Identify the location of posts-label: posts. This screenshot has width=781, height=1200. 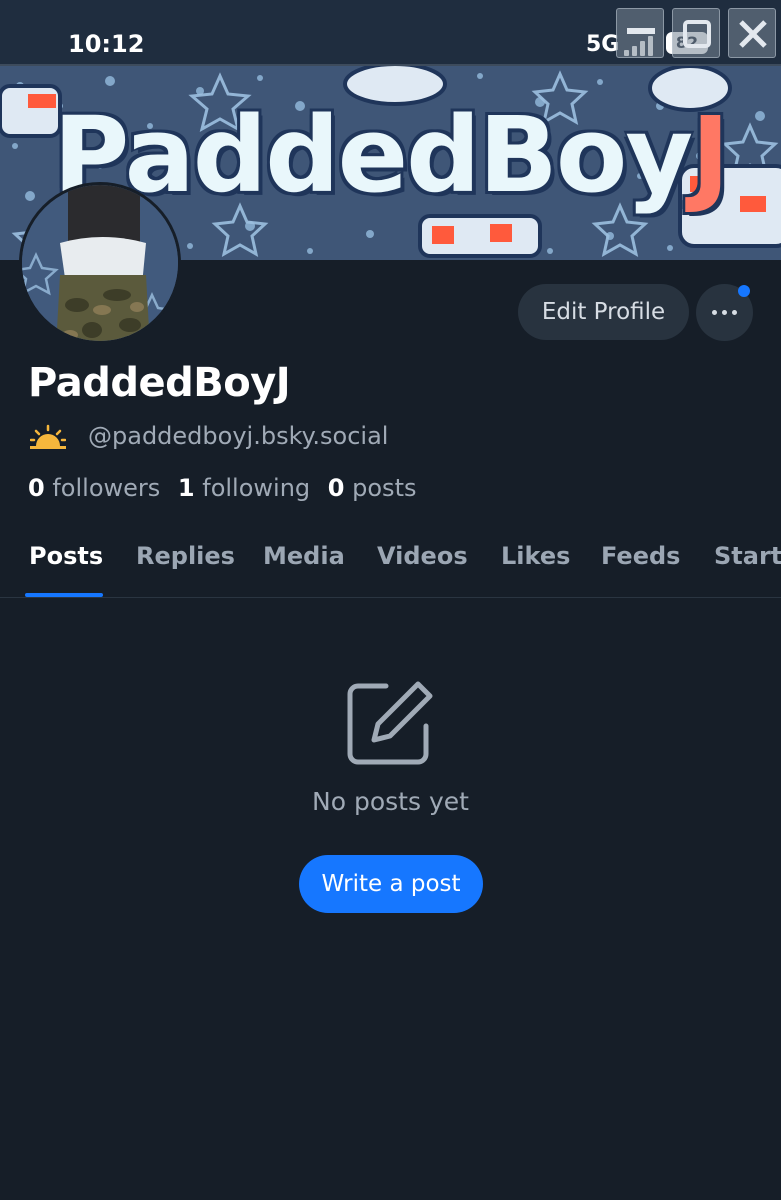
(384, 488).